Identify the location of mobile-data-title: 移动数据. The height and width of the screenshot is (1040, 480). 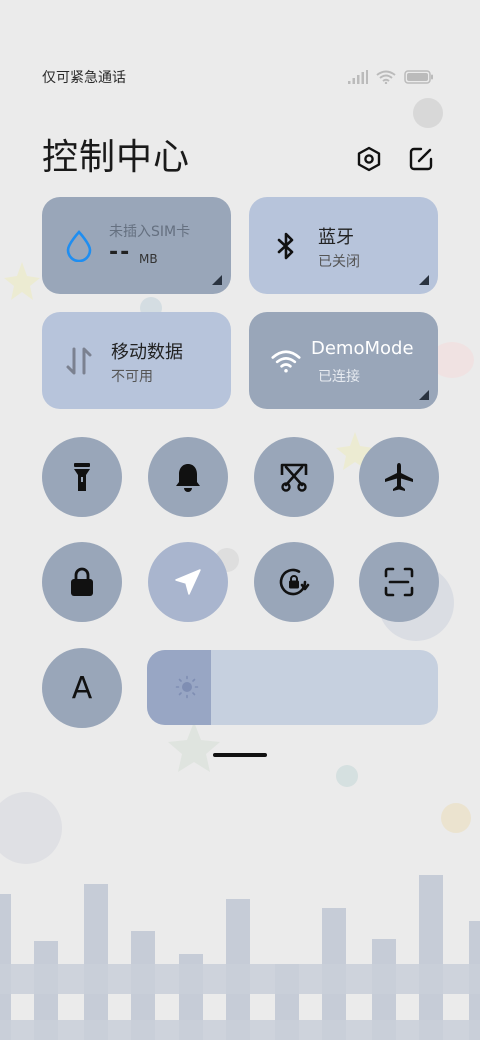
(147, 352).